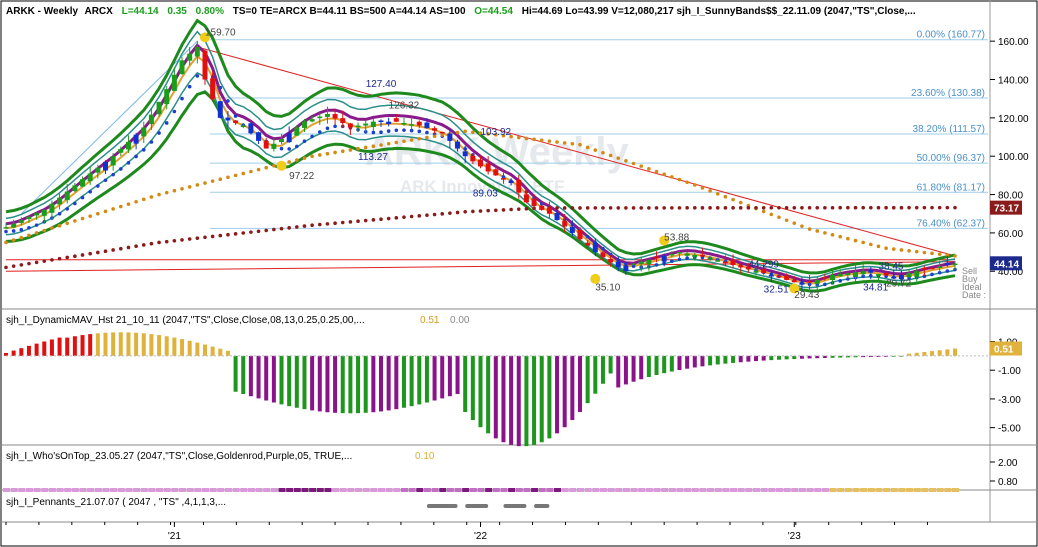  Describe the element at coordinates (1013, 119) in the screenshot. I see `ytick-label-2: 120.00` at that location.